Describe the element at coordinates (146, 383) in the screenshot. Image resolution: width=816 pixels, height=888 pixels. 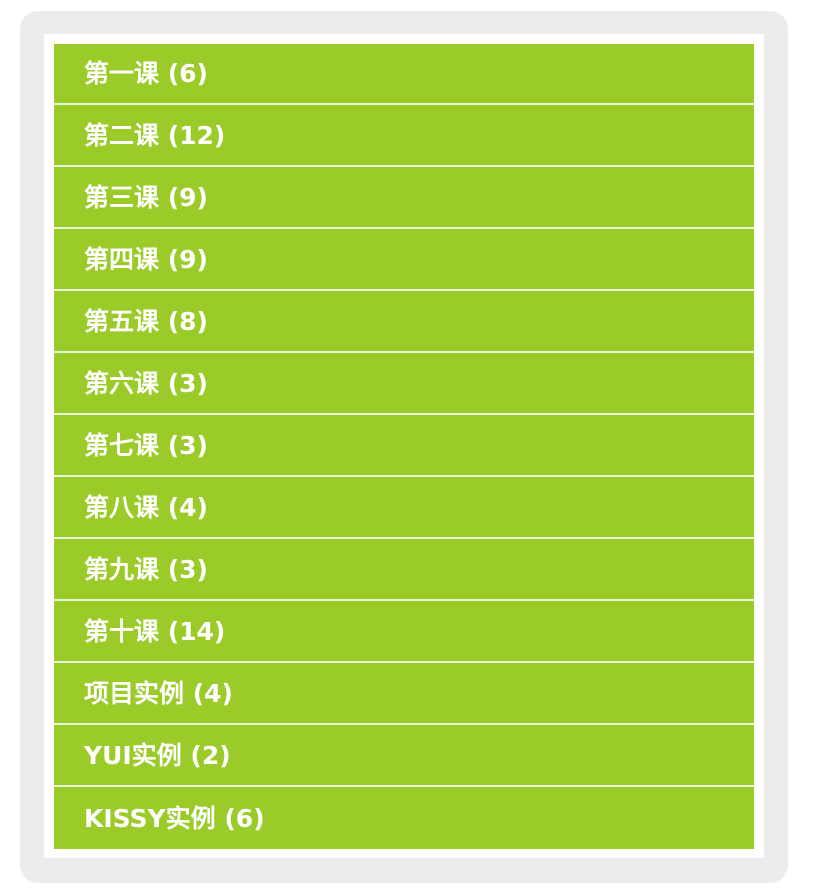
I see `category-label: 第六课 (3)` at that location.